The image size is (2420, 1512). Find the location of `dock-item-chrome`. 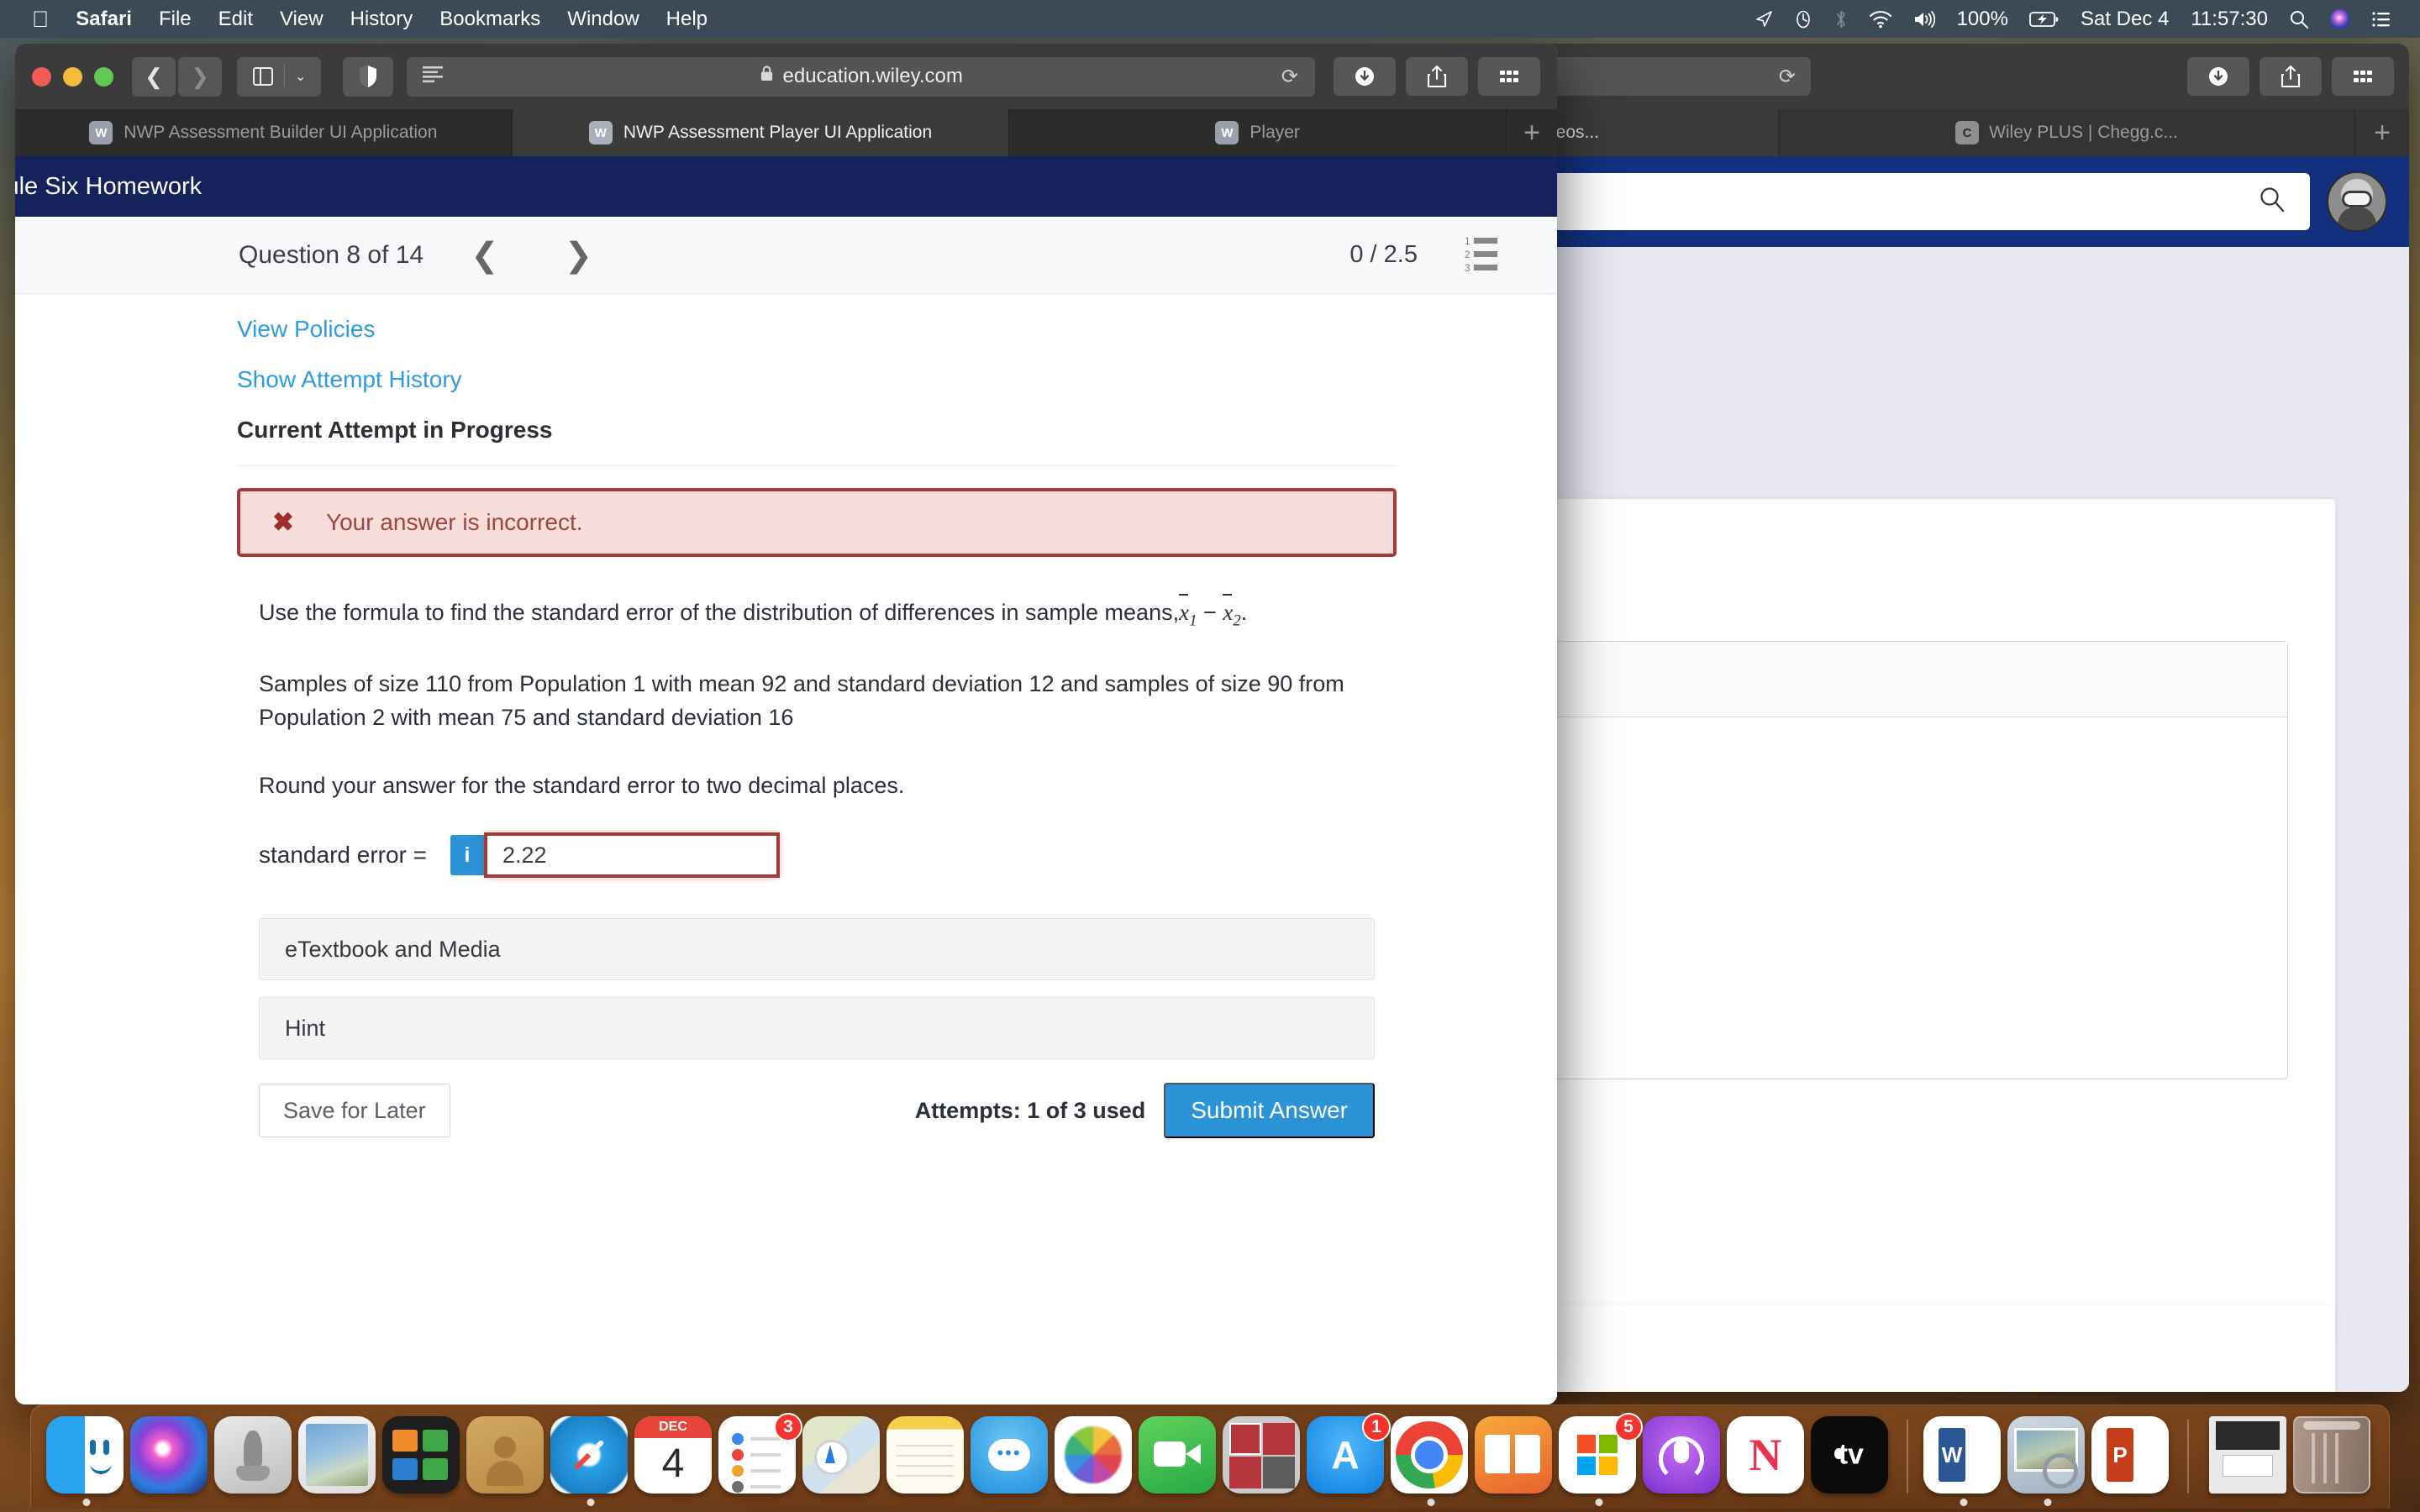

dock-item-chrome is located at coordinates (1431, 1456).